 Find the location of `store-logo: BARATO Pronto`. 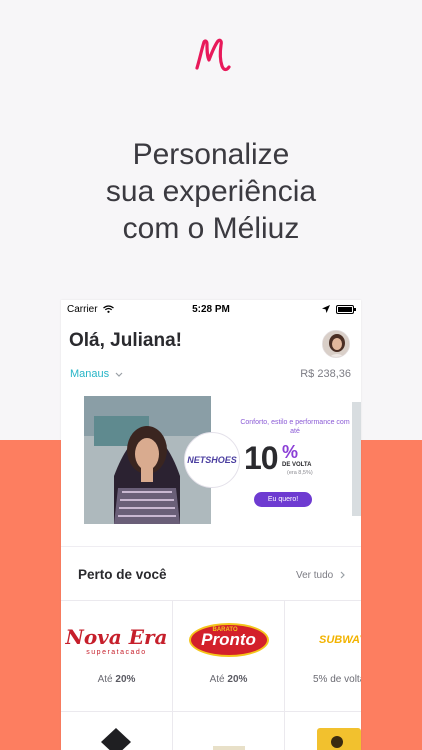

store-logo: BARATO Pronto is located at coordinates (228, 640).